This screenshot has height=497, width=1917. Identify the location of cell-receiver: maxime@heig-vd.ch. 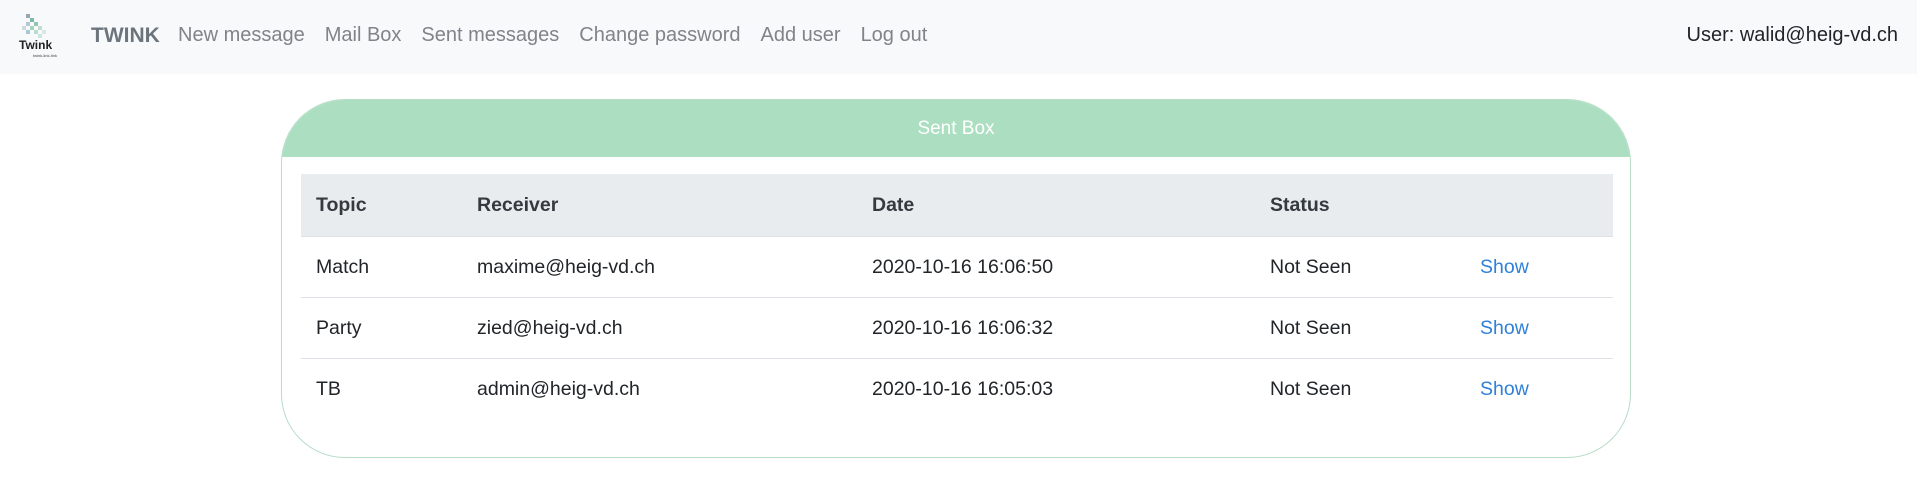
(659, 267).